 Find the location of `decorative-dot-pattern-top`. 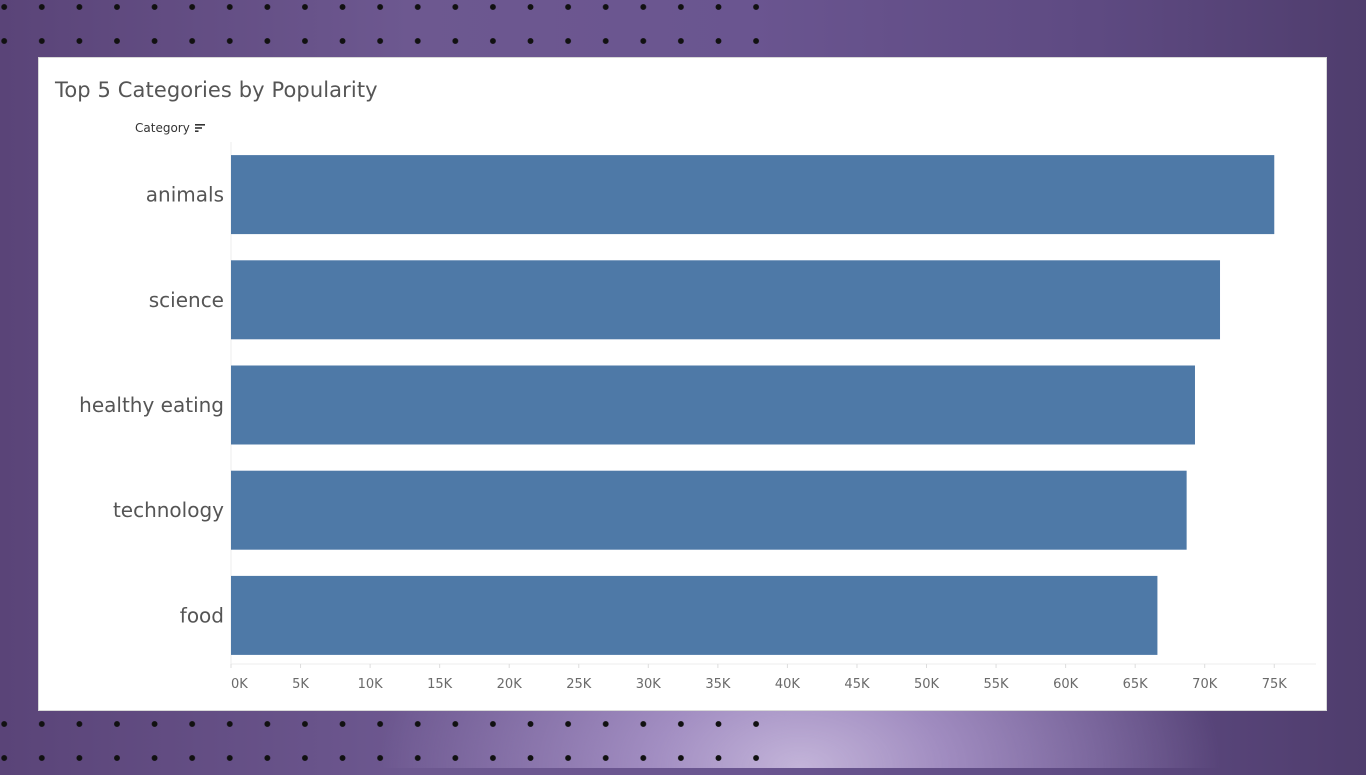

decorative-dot-pattern-top is located at coordinates (380, 29).